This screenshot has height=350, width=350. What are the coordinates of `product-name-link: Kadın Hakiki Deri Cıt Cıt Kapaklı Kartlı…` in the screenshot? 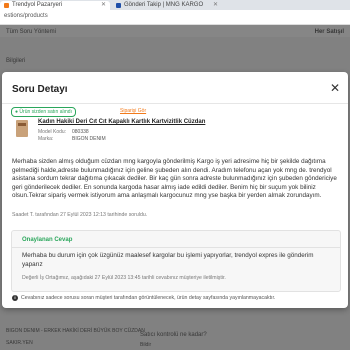 It's located at (121, 122).